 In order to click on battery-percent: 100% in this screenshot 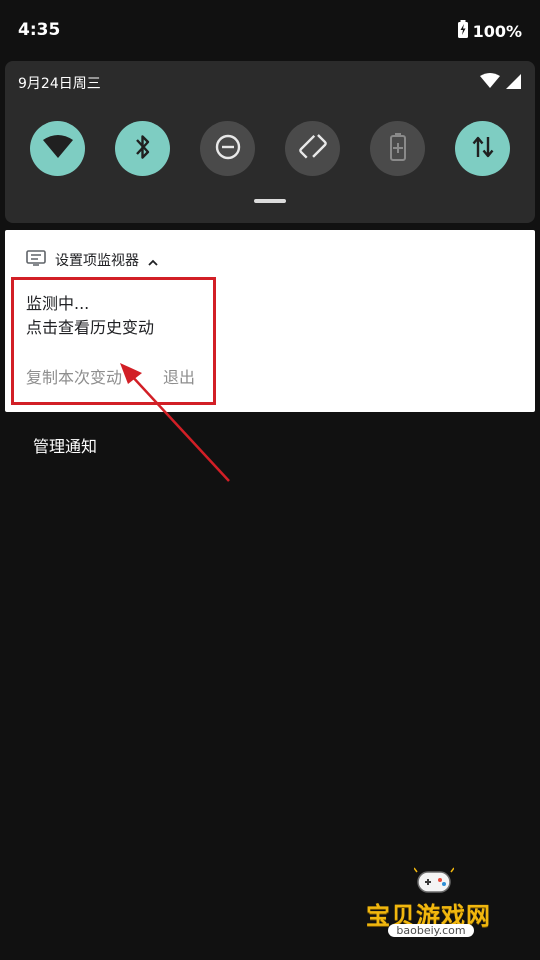, I will do `click(497, 31)`.